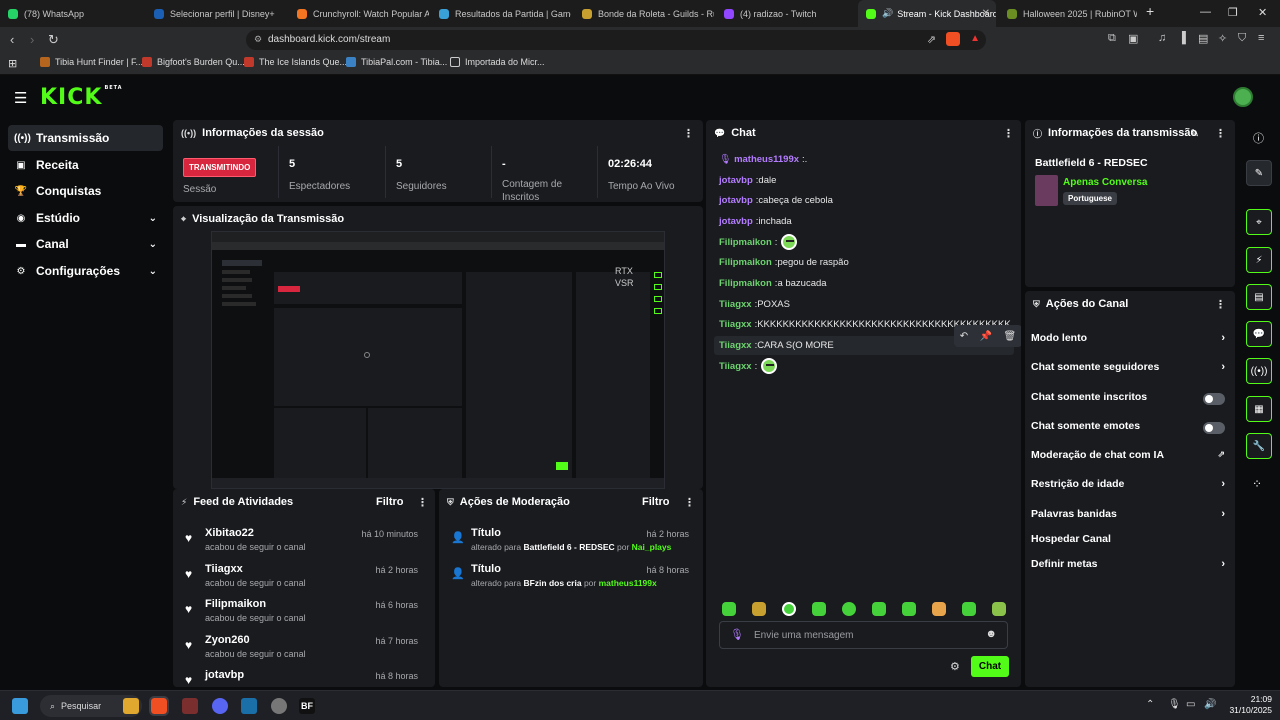  What do you see at coordinates (32, 39) in the screenshot?
I see `forward-icon: ›` at bounding box center [32, 39].